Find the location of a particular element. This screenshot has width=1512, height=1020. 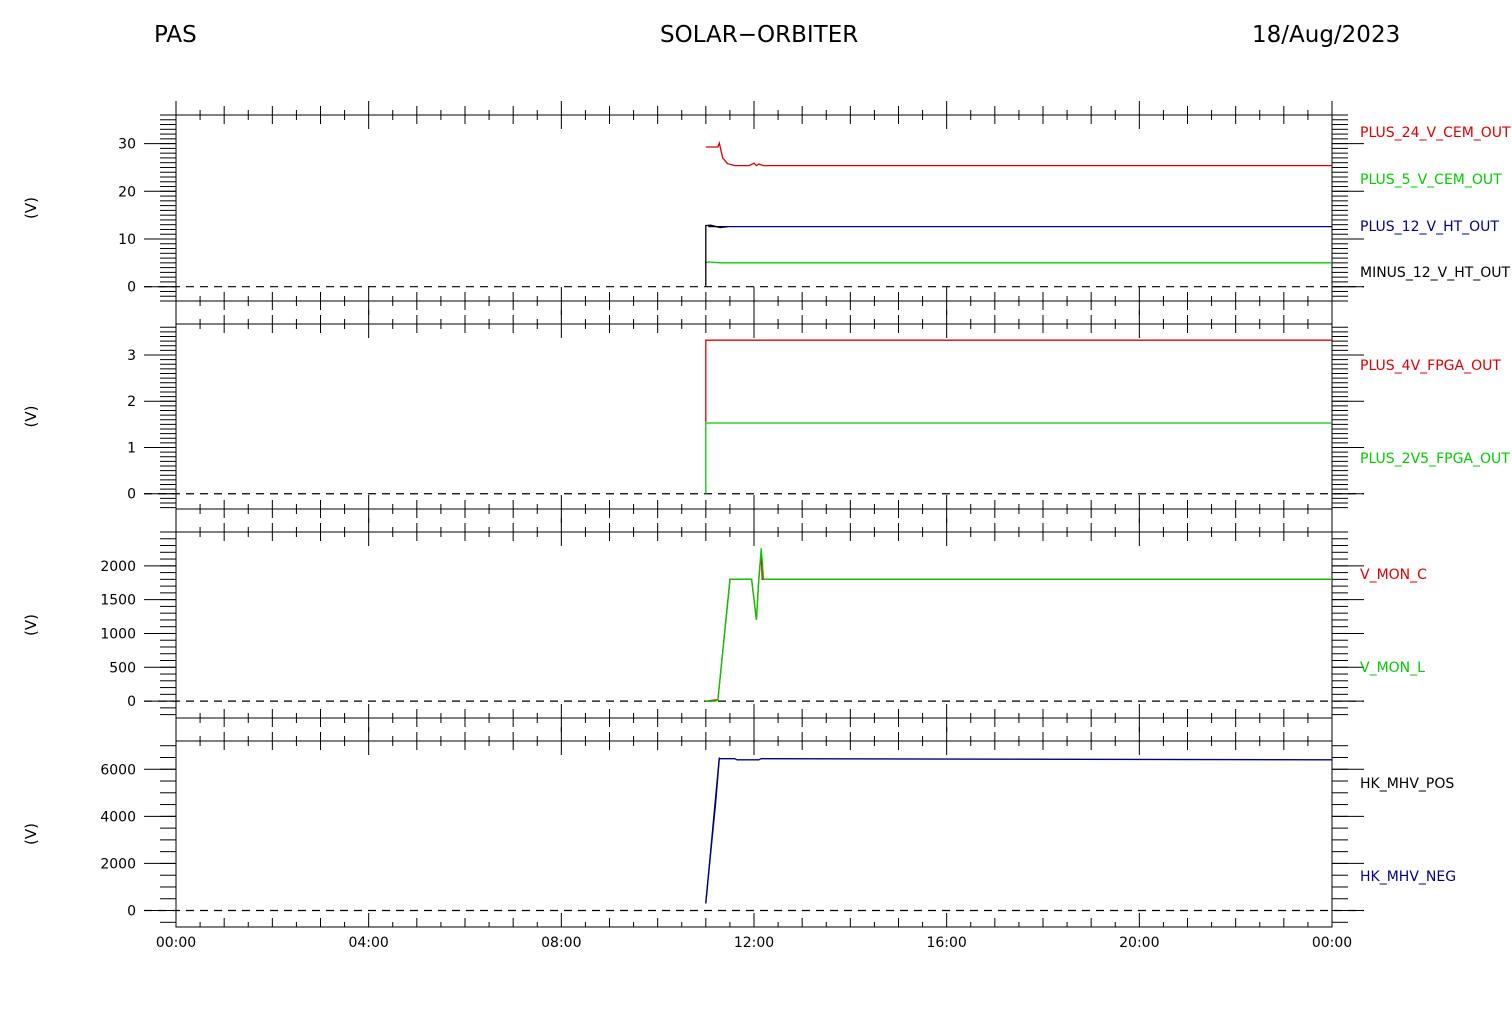

series-line-v-mon-l is located at coordinates (1018, 625).